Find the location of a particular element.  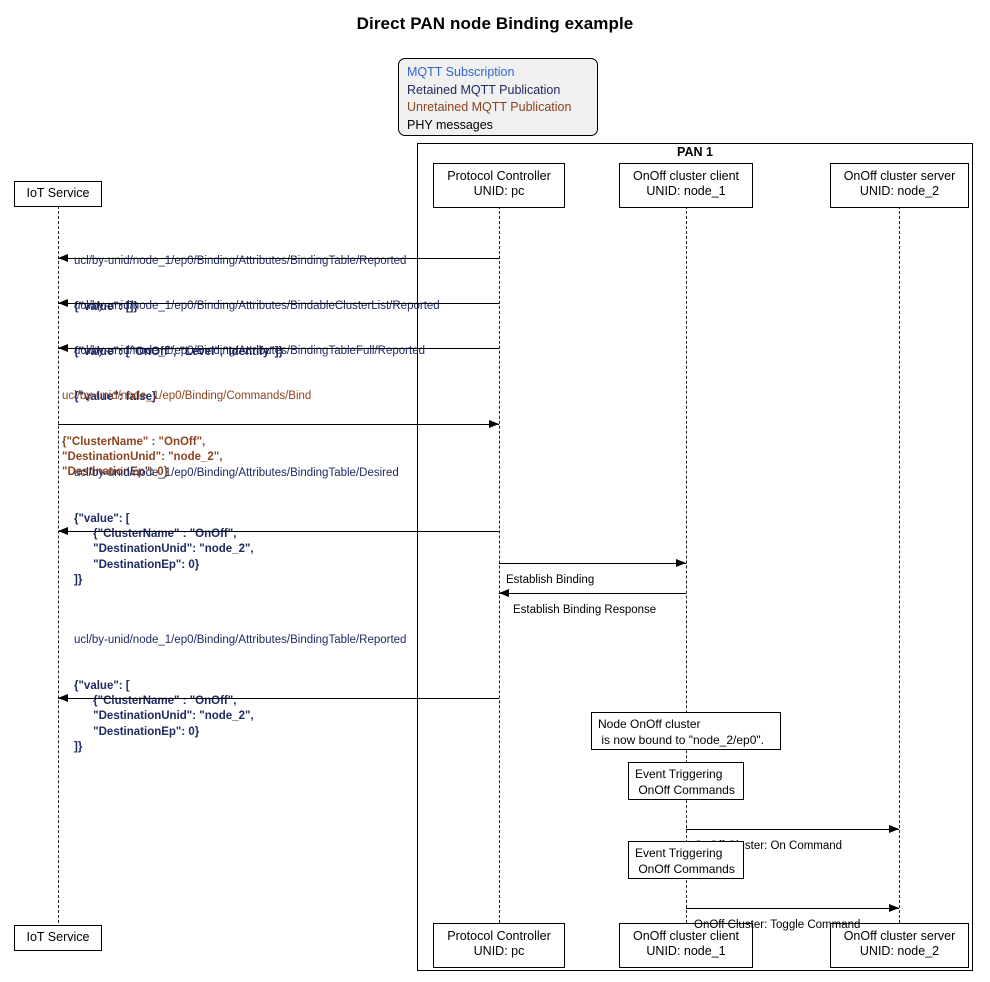

arrowhead-m7 is located at coordinates (504, 592).